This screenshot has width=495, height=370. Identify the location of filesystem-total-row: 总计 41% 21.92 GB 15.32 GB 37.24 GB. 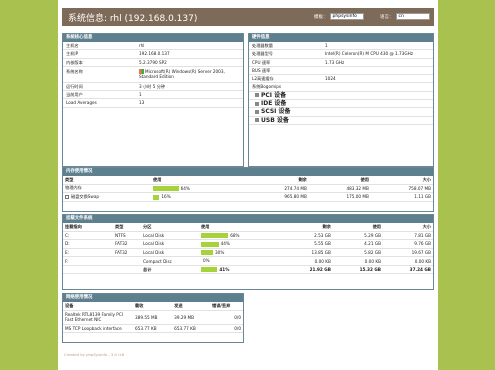
(248, 270).